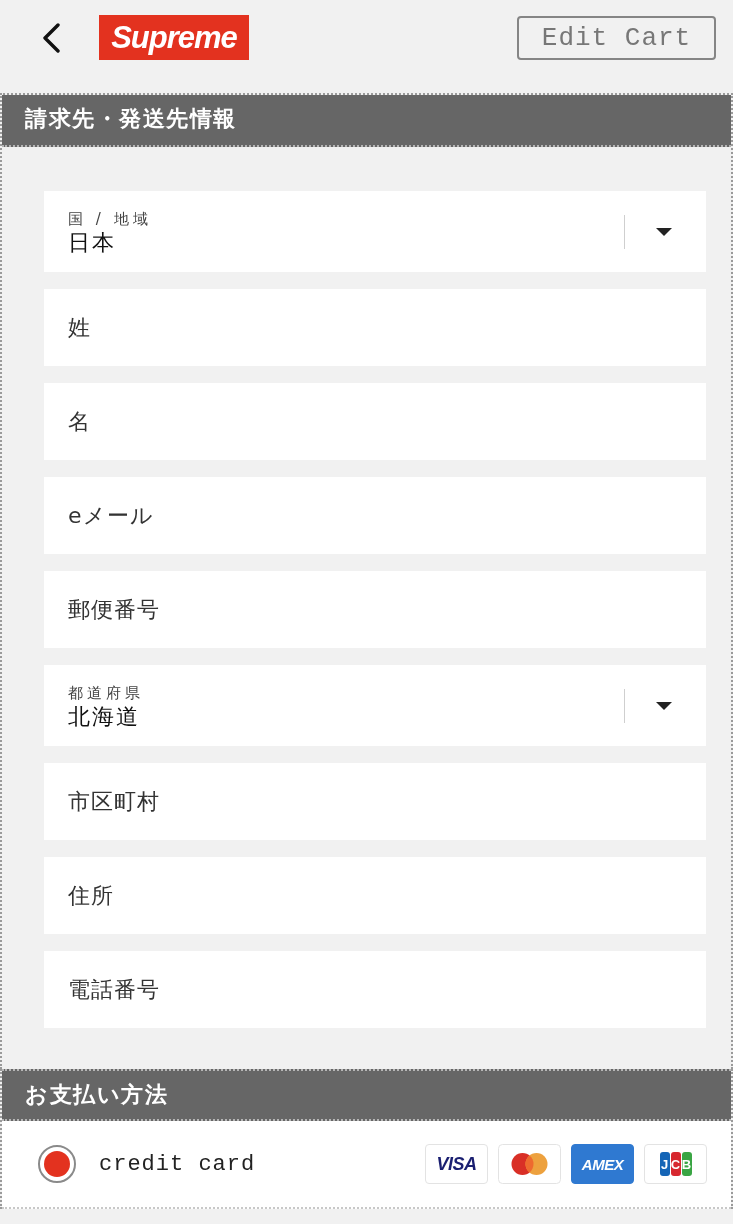 This screenshot has height=1224, width=733. I want to click on section-heading: お支払い方法, so click(366, 1095).